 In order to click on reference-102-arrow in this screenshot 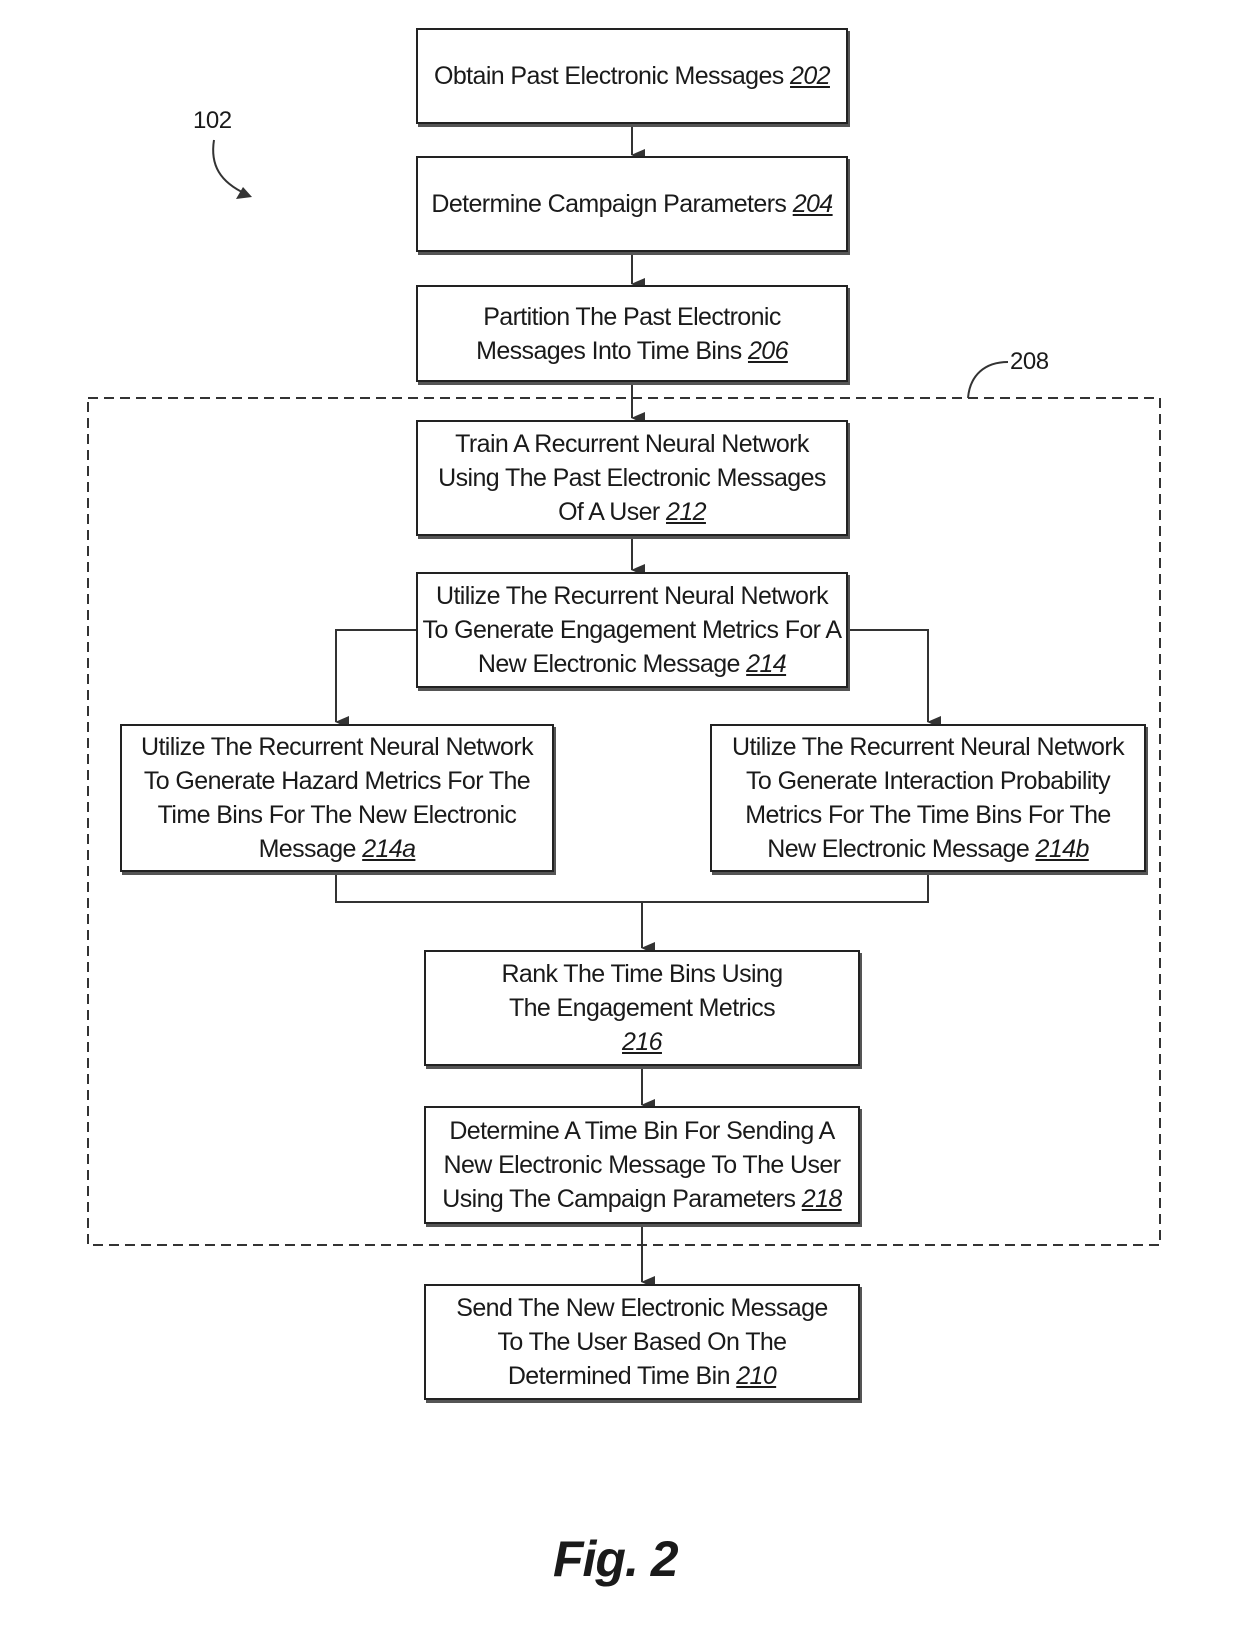, I will do `click(229, 167)`.